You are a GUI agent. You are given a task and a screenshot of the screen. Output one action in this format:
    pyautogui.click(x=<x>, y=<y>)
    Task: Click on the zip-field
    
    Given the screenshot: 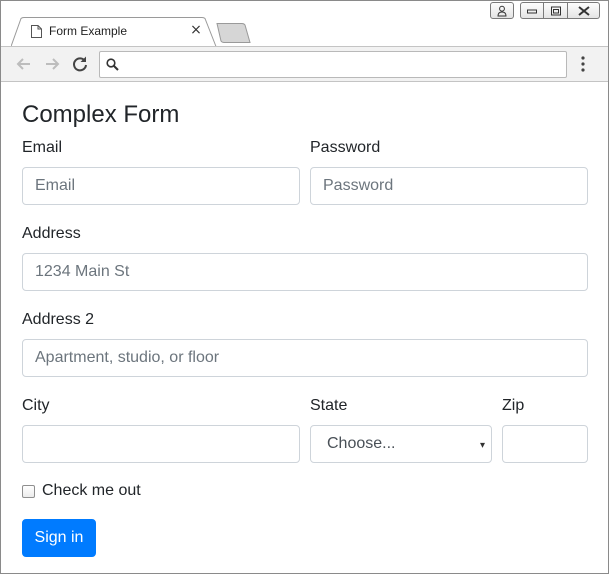 What is the action you would take?
    pyautogui.click(x=545, y=444)
    